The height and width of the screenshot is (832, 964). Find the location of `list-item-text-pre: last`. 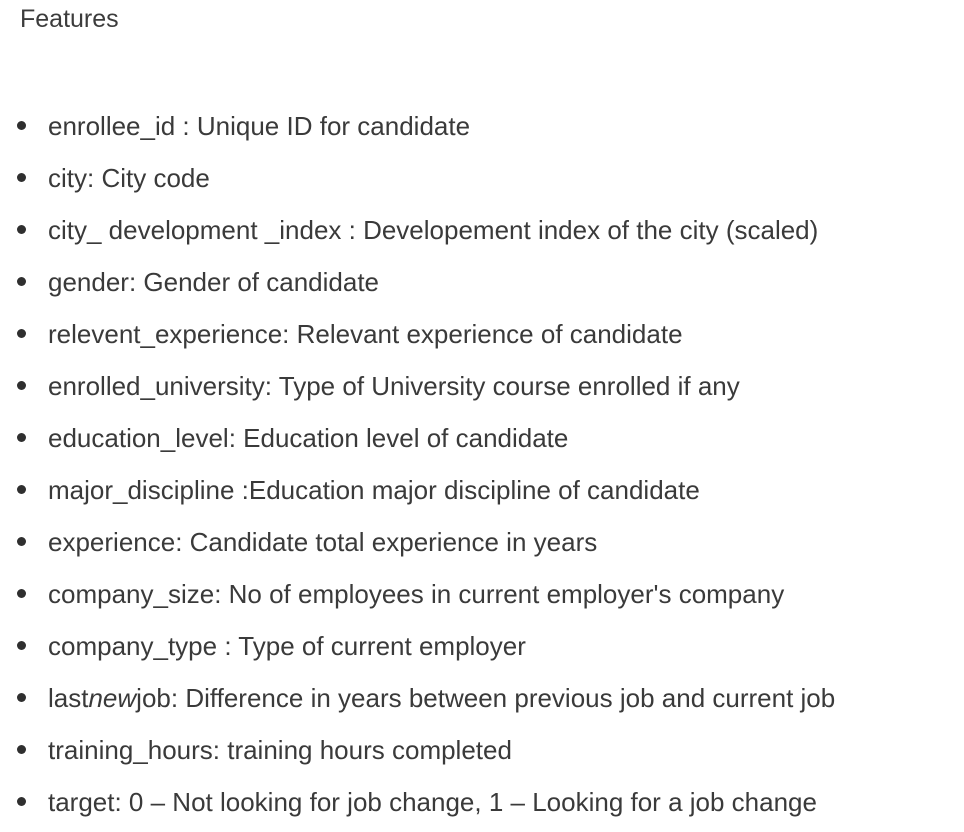

list-item-text-pre: last is located at coordinates (68, 698).